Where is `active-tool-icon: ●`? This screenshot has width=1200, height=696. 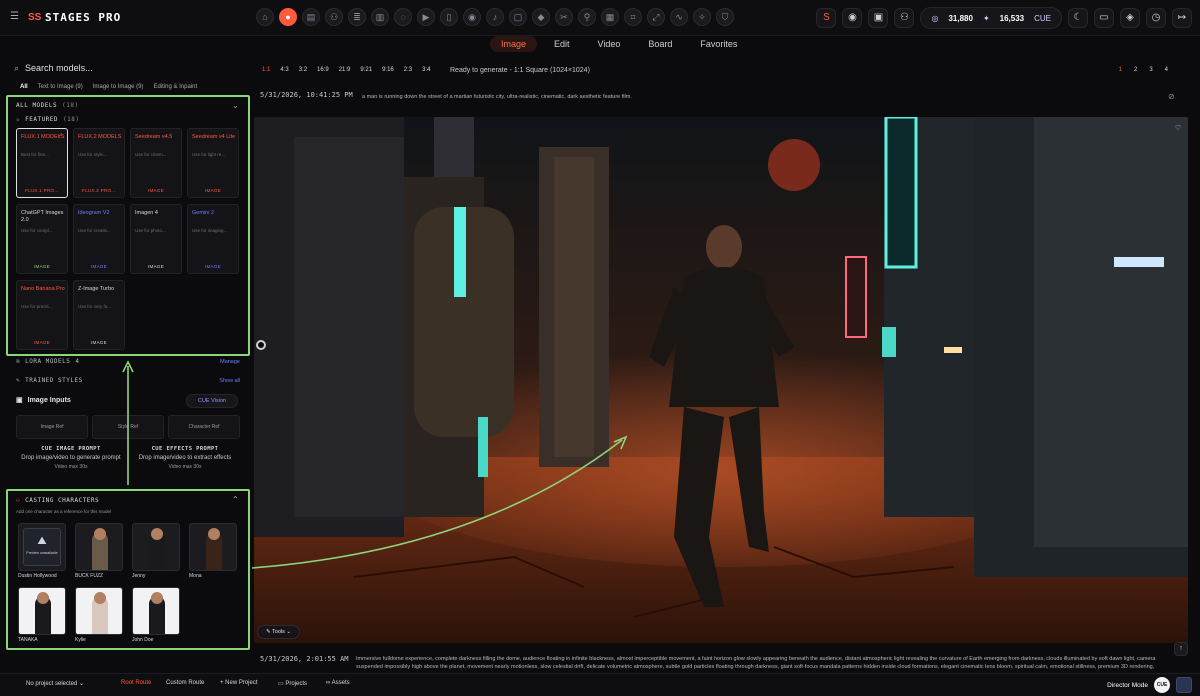
active-tool-icon: ● is located at coordinates (288, 17).